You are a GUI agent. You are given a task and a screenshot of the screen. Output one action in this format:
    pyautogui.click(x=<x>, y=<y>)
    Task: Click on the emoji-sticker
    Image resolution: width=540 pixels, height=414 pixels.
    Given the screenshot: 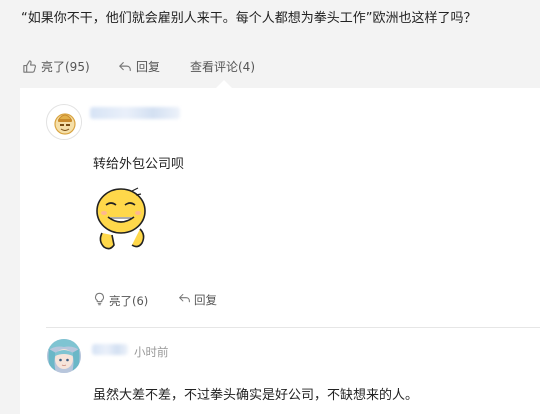 What is the action you would take?
    pyautogui.click(x=122, y=218)
    